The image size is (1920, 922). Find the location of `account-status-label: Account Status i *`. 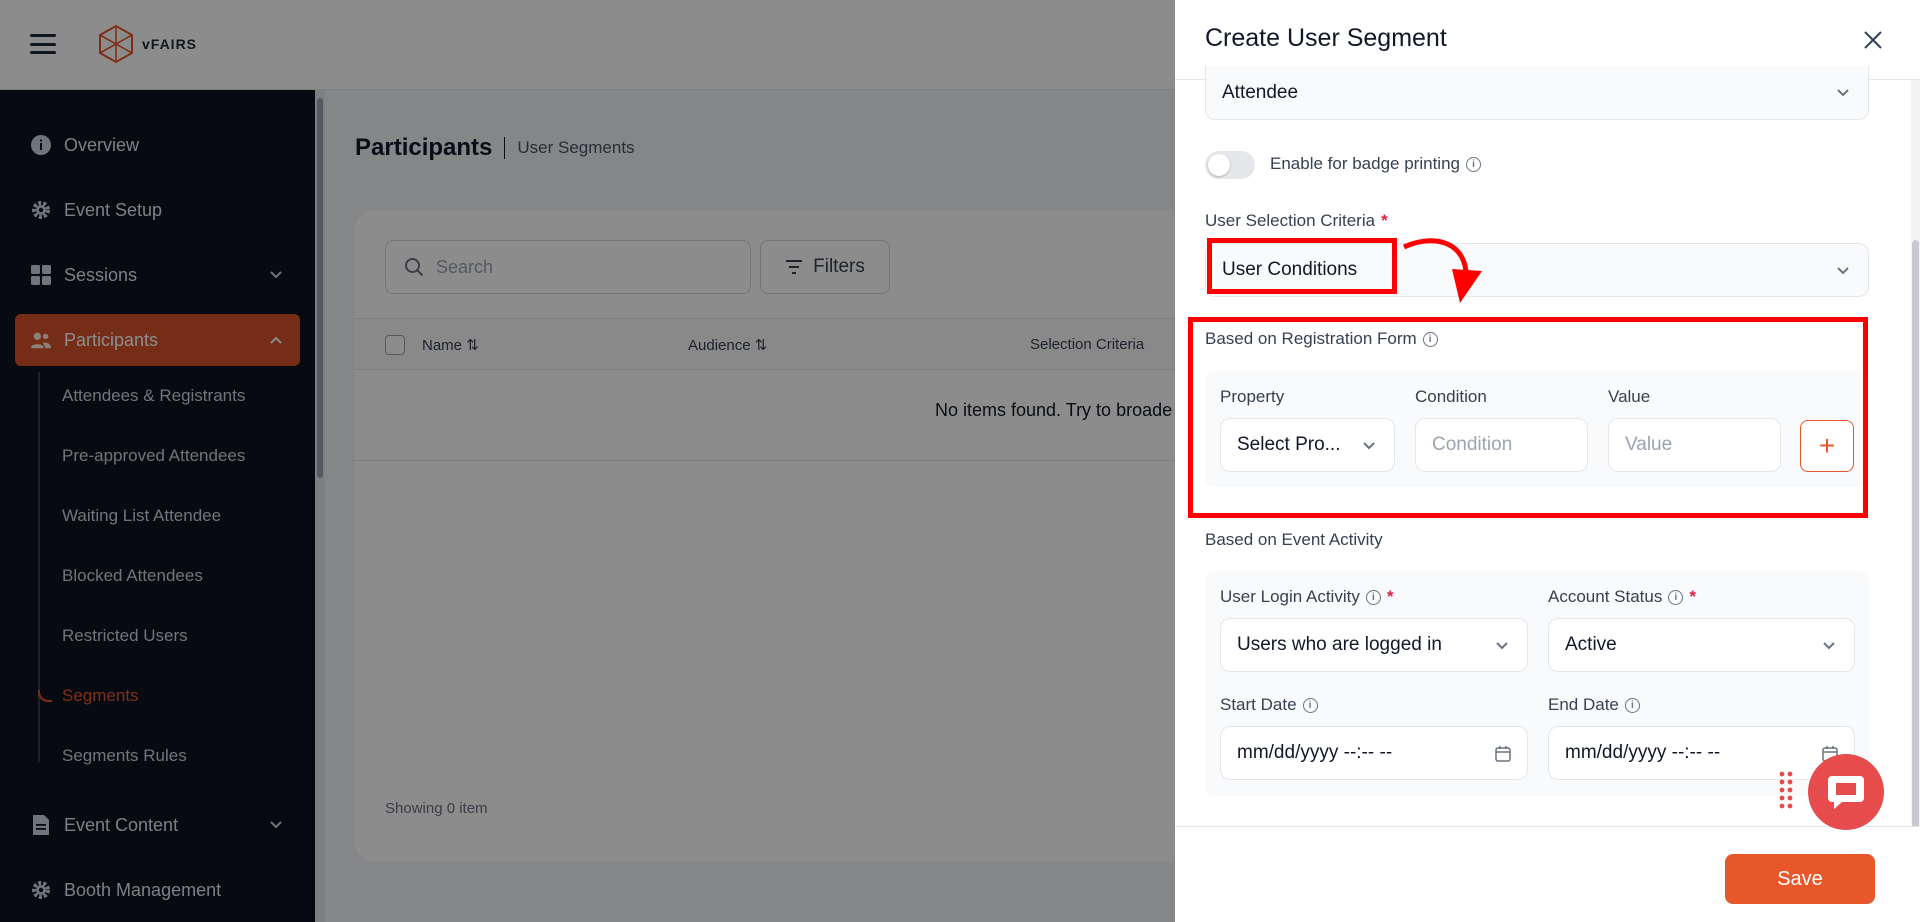

account-status-label: Account Status i * is located at coordinates (1622, 597).